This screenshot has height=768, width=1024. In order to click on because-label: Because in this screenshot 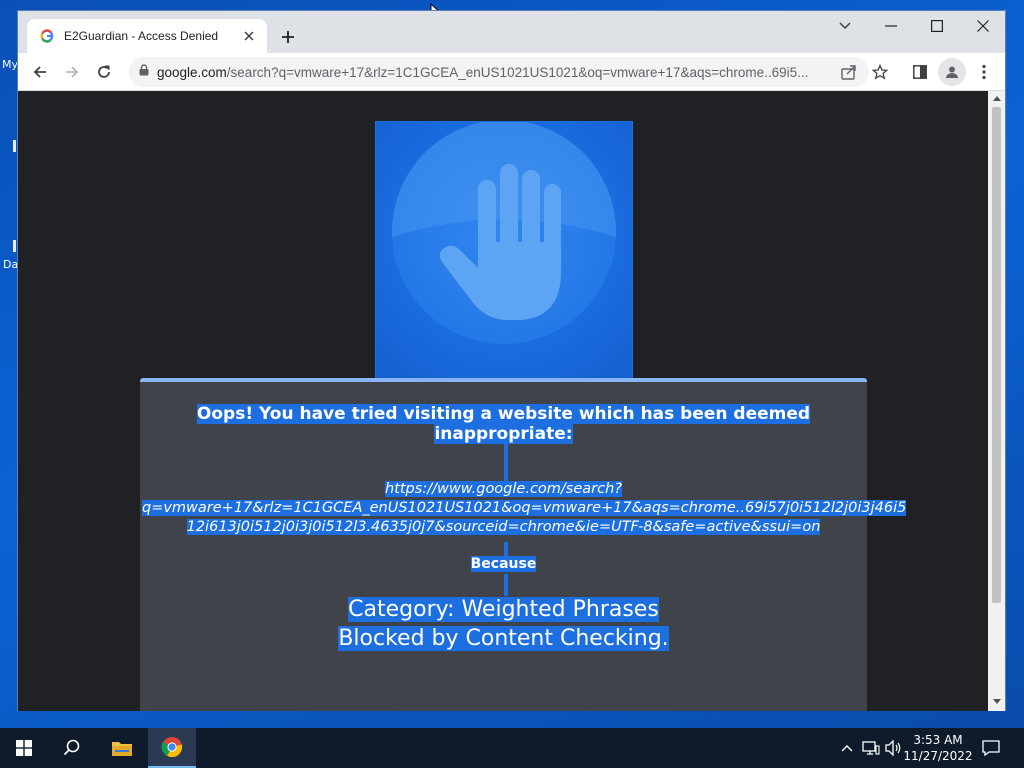, I will do `click(503, 564)`.